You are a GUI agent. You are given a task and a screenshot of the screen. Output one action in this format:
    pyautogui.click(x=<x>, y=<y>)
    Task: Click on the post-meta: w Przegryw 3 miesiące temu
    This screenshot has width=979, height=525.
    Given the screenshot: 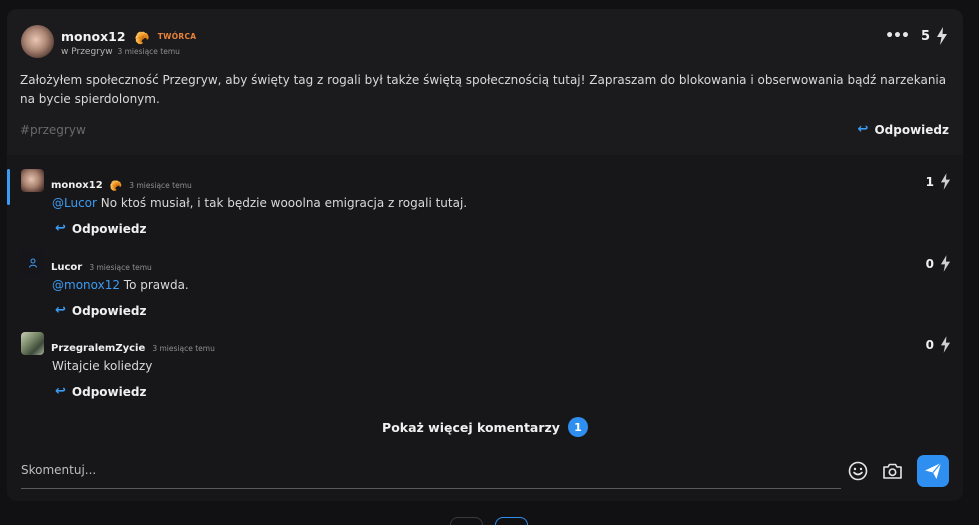 What is the action you would take?
    pyautogui.click(x=120, y=52)
    